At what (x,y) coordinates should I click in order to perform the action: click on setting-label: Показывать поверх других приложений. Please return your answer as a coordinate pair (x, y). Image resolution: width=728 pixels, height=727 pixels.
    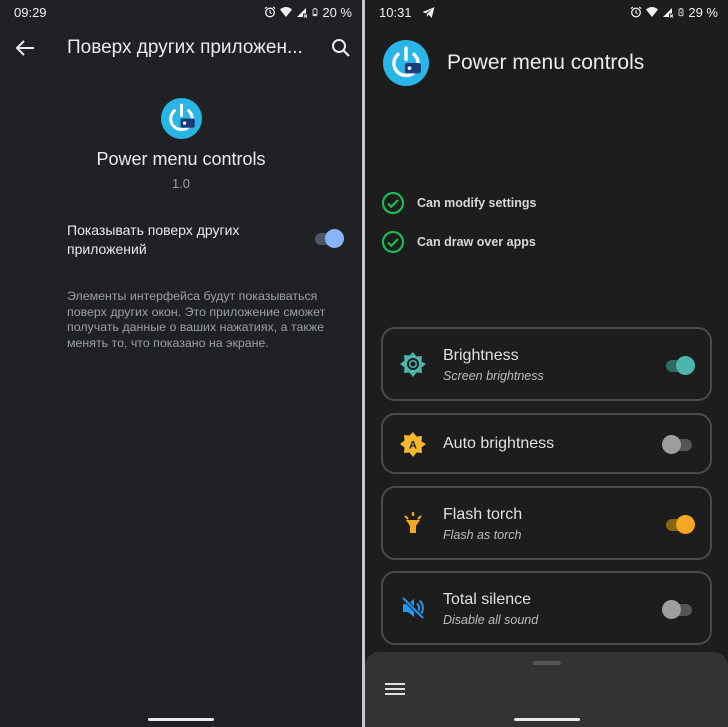
    Looking at the image, I should click on (153, 239).